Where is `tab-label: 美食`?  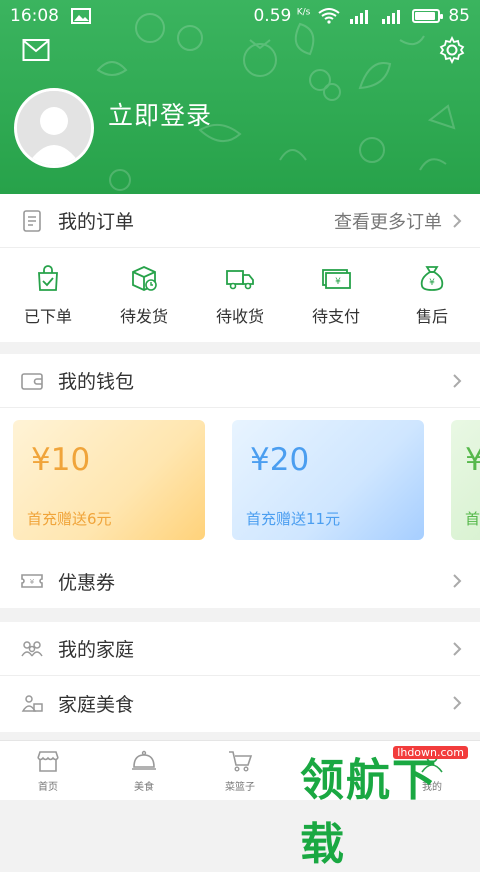
tab-label: 美食 is located at coordinates (144, 787).